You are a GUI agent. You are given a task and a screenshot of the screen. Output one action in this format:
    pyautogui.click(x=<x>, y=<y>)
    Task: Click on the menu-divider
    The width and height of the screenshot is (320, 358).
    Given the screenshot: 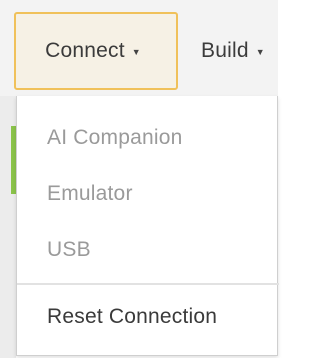 What is the action you would take?
    pyautogui.click(x=148, y=284)
    